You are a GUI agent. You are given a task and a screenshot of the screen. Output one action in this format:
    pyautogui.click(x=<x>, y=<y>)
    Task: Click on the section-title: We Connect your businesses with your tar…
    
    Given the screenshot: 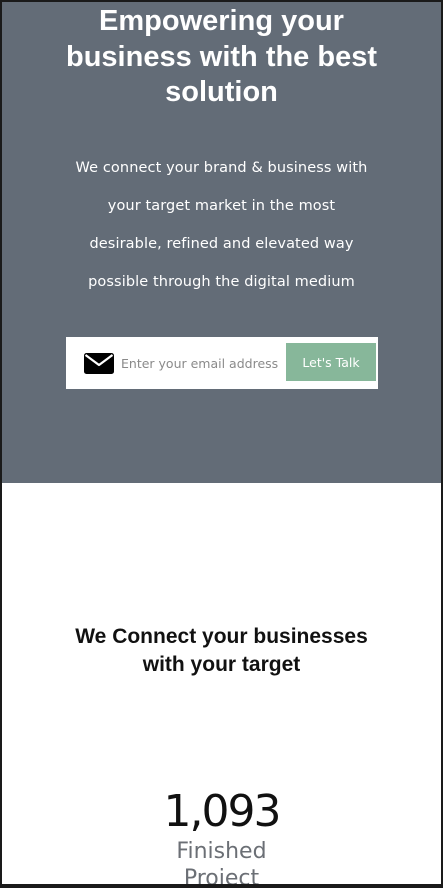 What is the action you would take?
    pyautogui.click(x=221, y=651)
    